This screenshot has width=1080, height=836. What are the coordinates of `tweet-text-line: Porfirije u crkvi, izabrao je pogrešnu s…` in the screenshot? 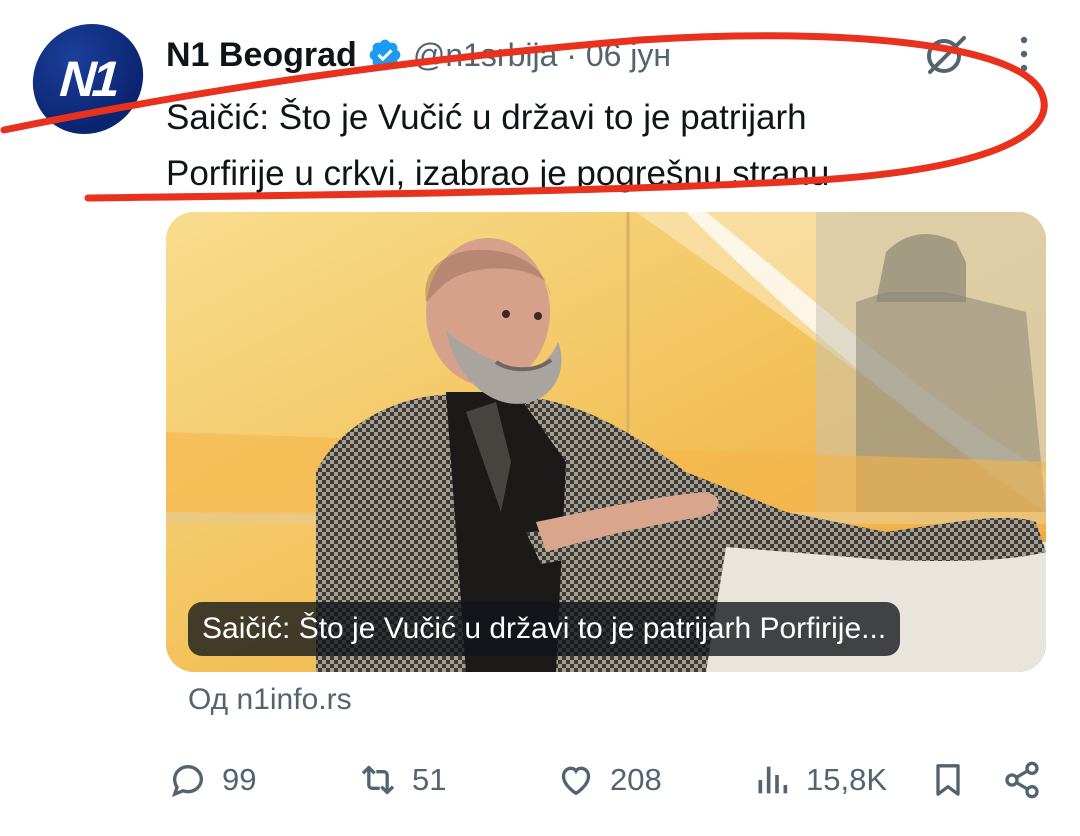 It's located at (498, 173).